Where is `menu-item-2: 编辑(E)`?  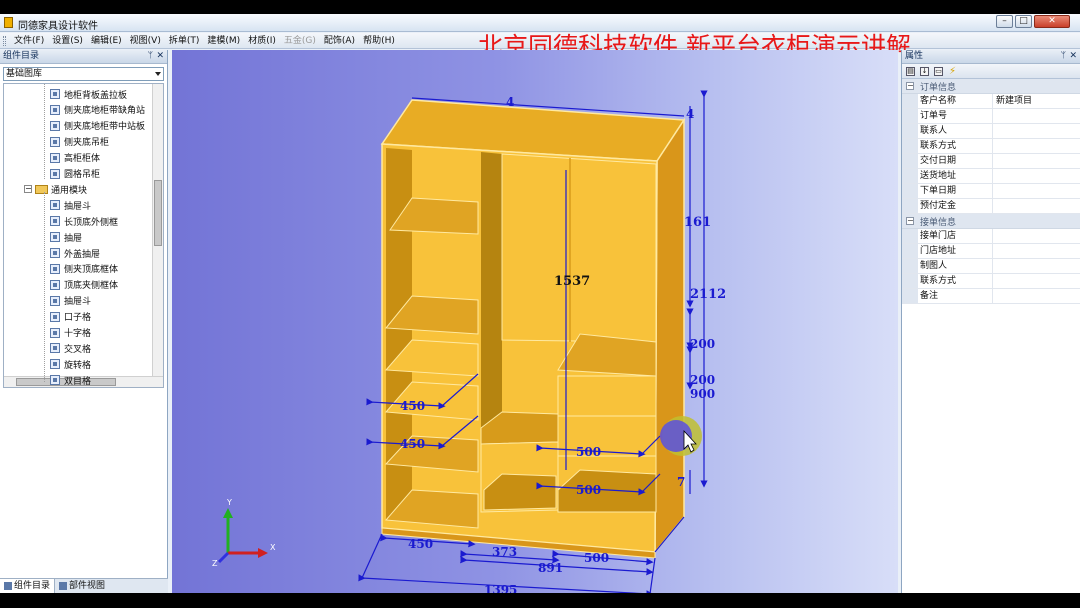 menu-item-2: 编辑(E) is located at coordinates (106, 41).